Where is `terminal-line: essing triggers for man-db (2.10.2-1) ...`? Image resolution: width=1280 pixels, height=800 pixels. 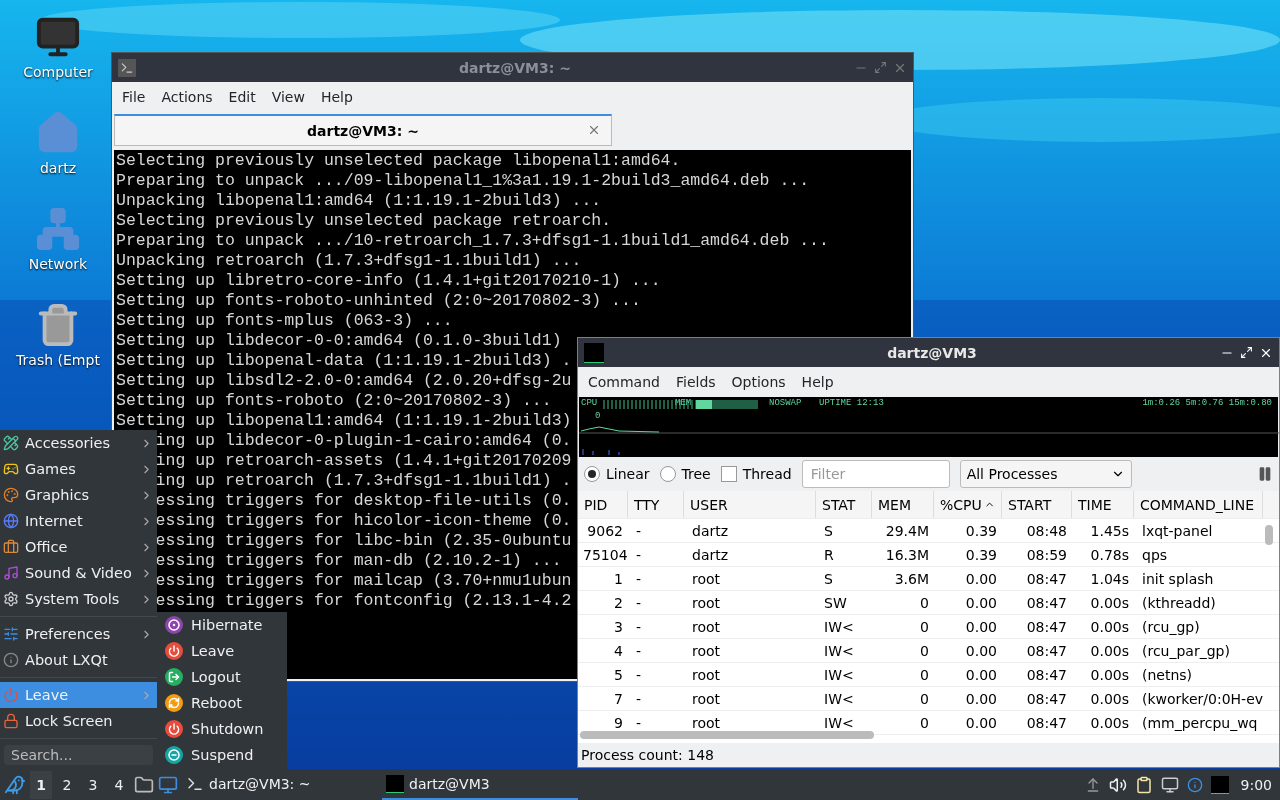
terminal-line: essing triggers for man-db (2.10.2-1) ... is located at coordinates (358, 561).